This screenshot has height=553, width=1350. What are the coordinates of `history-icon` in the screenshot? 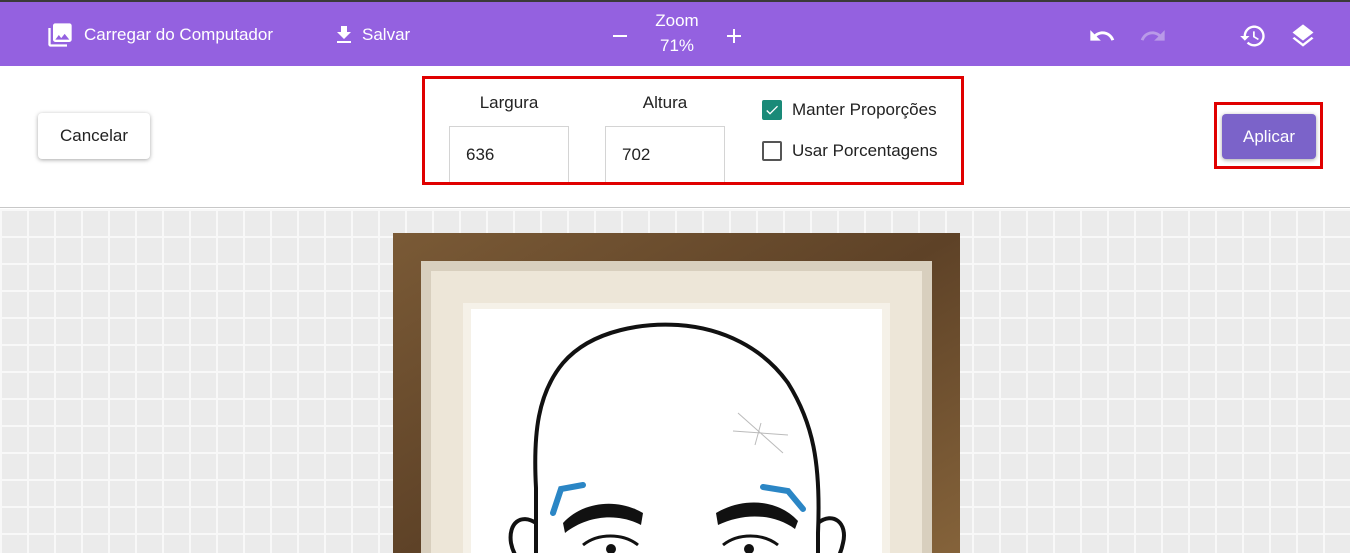 It's located at (1253, 36).